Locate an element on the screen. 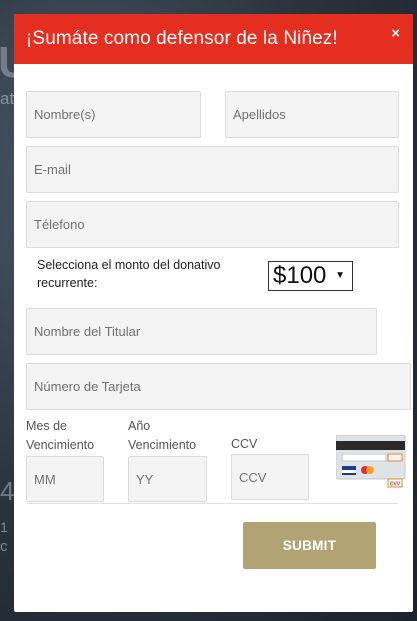 The height and width of the screenshot is (621, 417). exp-year-input is located at coordinates (167, 479).